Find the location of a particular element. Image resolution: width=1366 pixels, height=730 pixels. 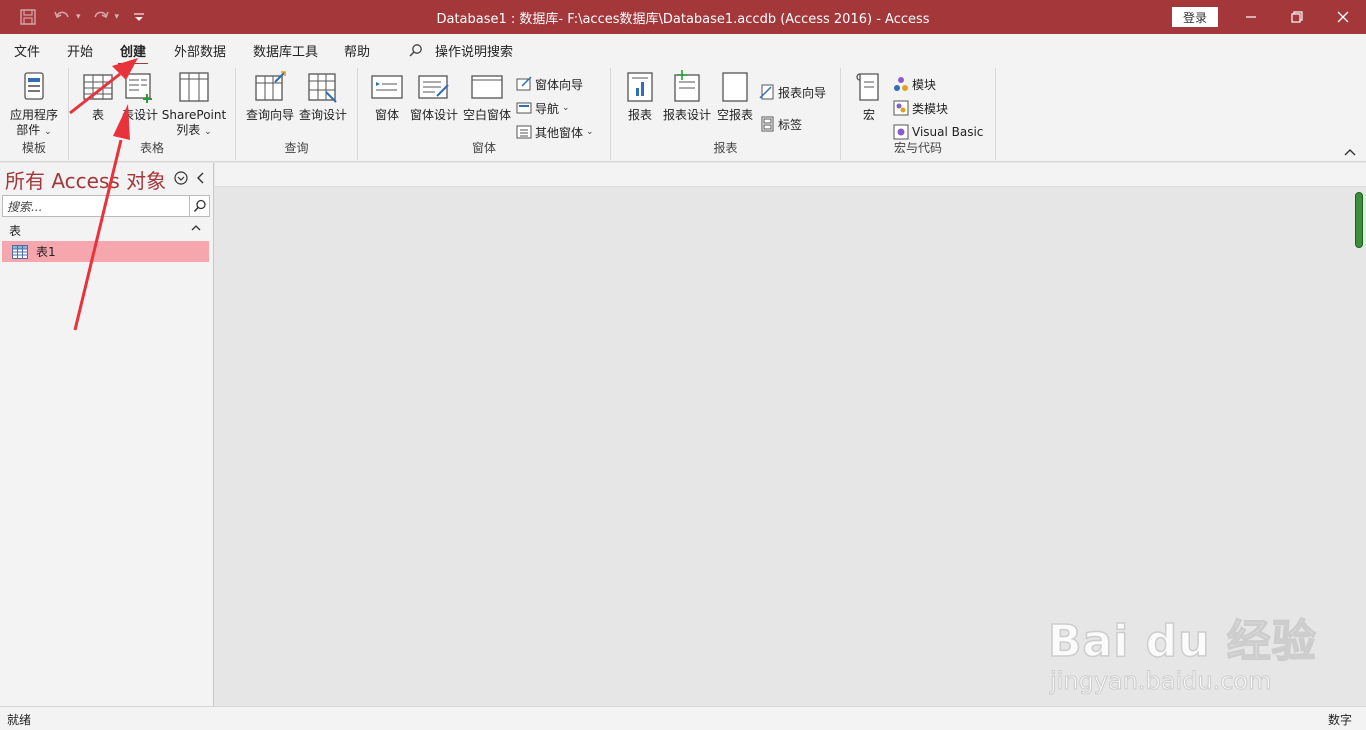

tab-help: 帮助 is located at coordinates (357, 50).